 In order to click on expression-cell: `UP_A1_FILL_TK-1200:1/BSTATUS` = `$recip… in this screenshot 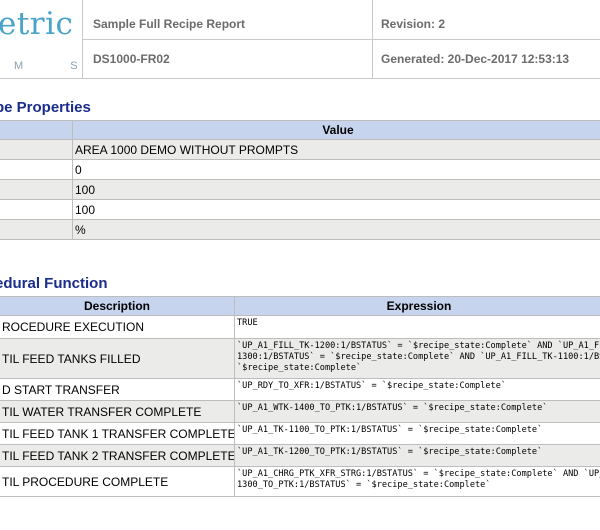, I will do `click(417, 358)`.